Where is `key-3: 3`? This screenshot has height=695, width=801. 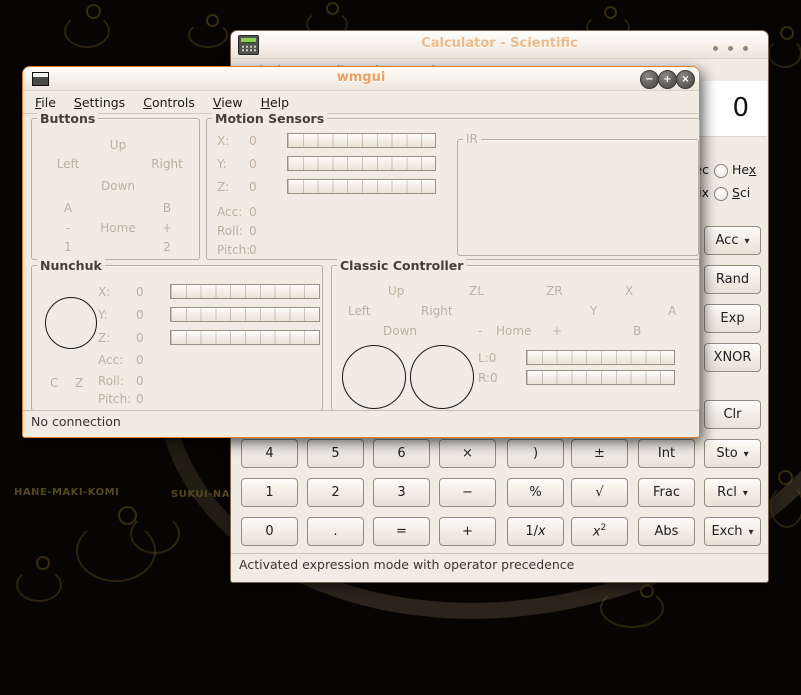
key-3: 3 is located at coordinates (401, 492).